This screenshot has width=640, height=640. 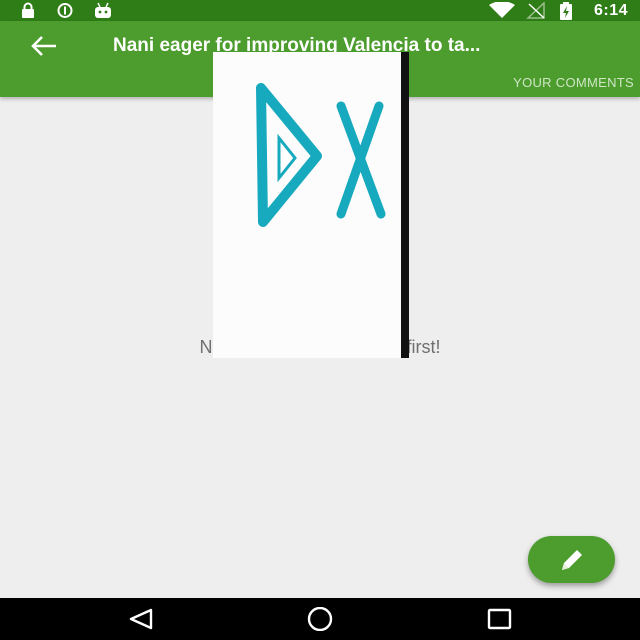 What do you see at coordinates (566, 11) in the screenshot?
I see `battery-charging-icon` at bounding box center [566, 11].